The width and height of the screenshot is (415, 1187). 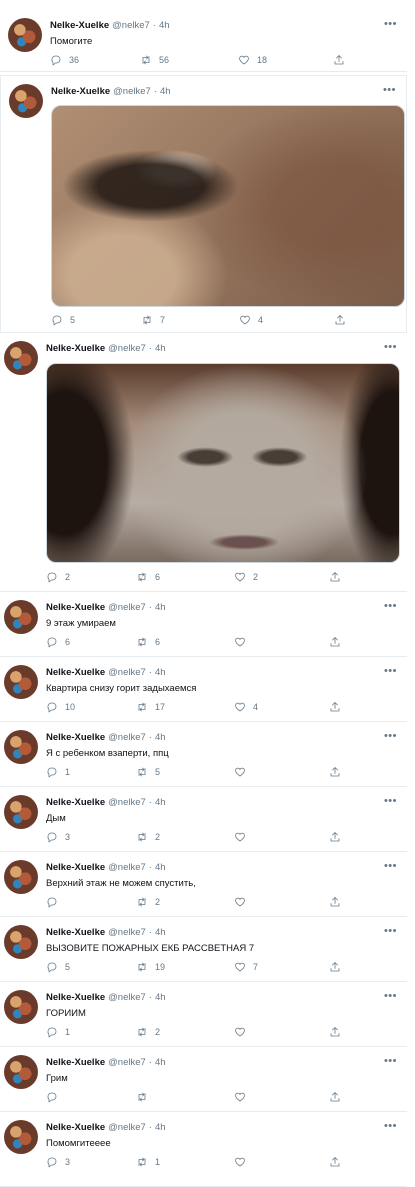 What do you see at coordinates (148, 642) in the screenshot?
I see `retweet-button: 6` at bounding box center [148, 642].